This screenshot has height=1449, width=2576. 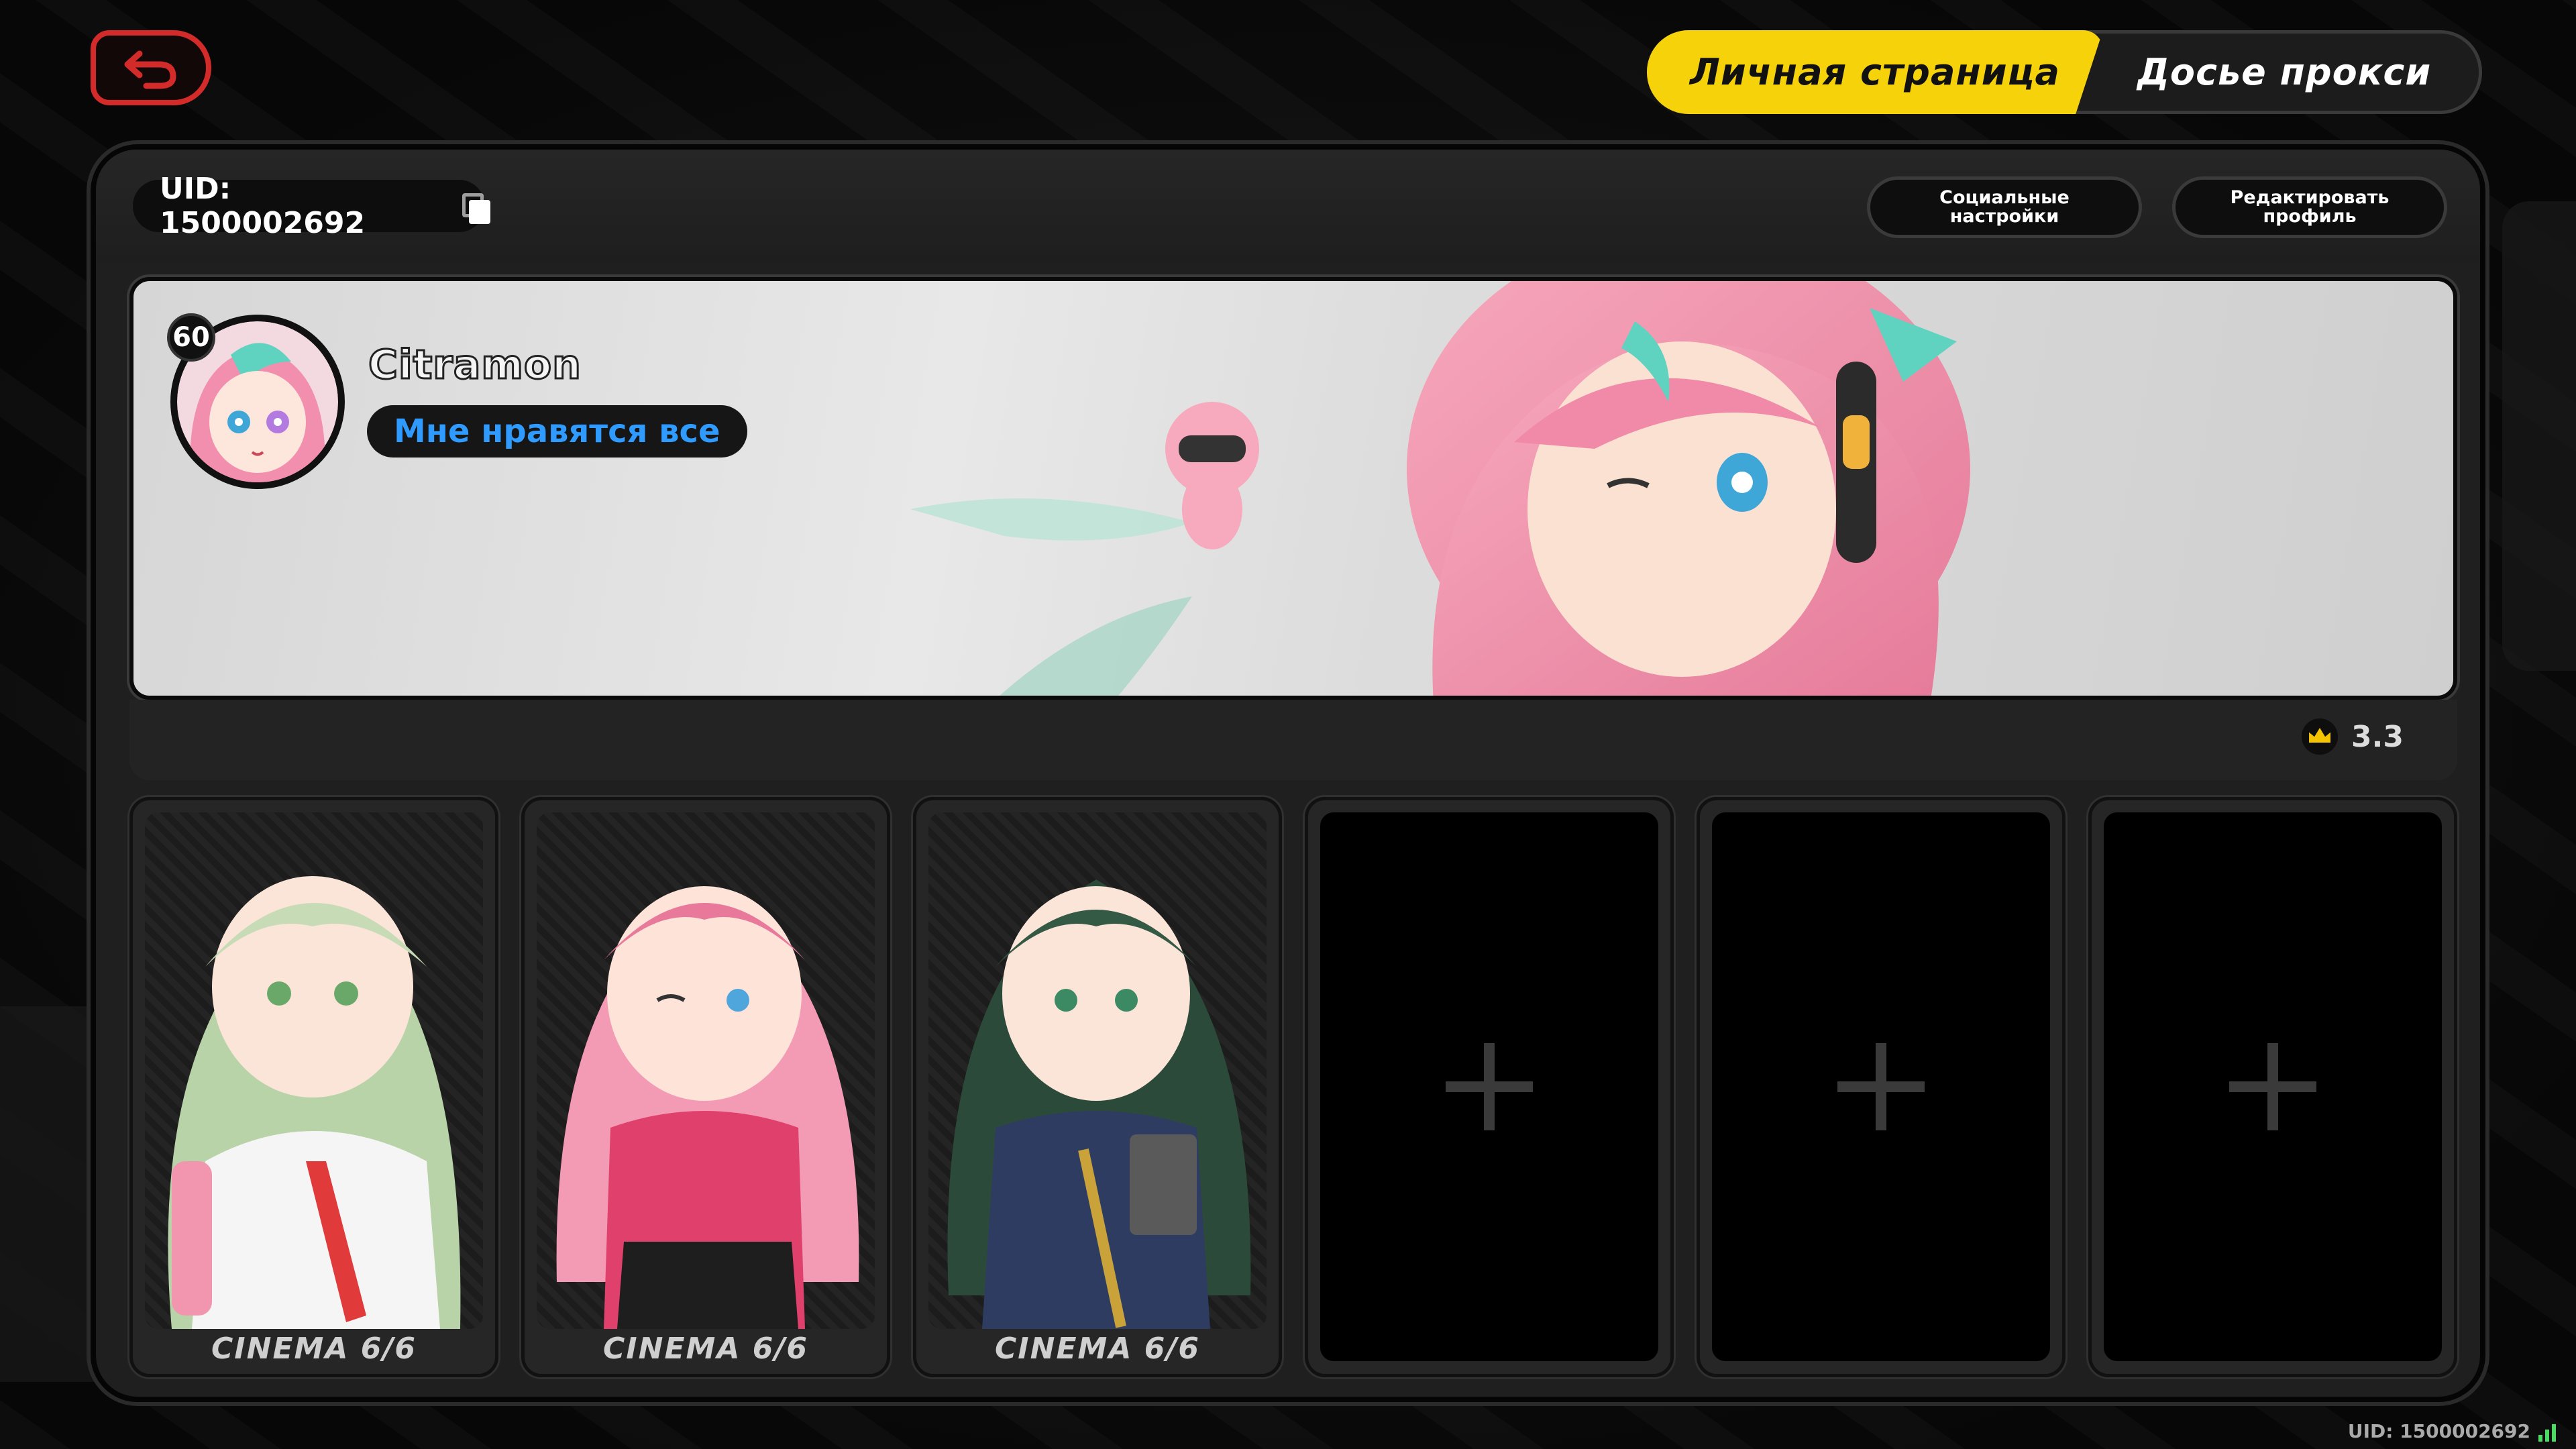 I want to click on level-badge: 60, so click(x=191, y=337).